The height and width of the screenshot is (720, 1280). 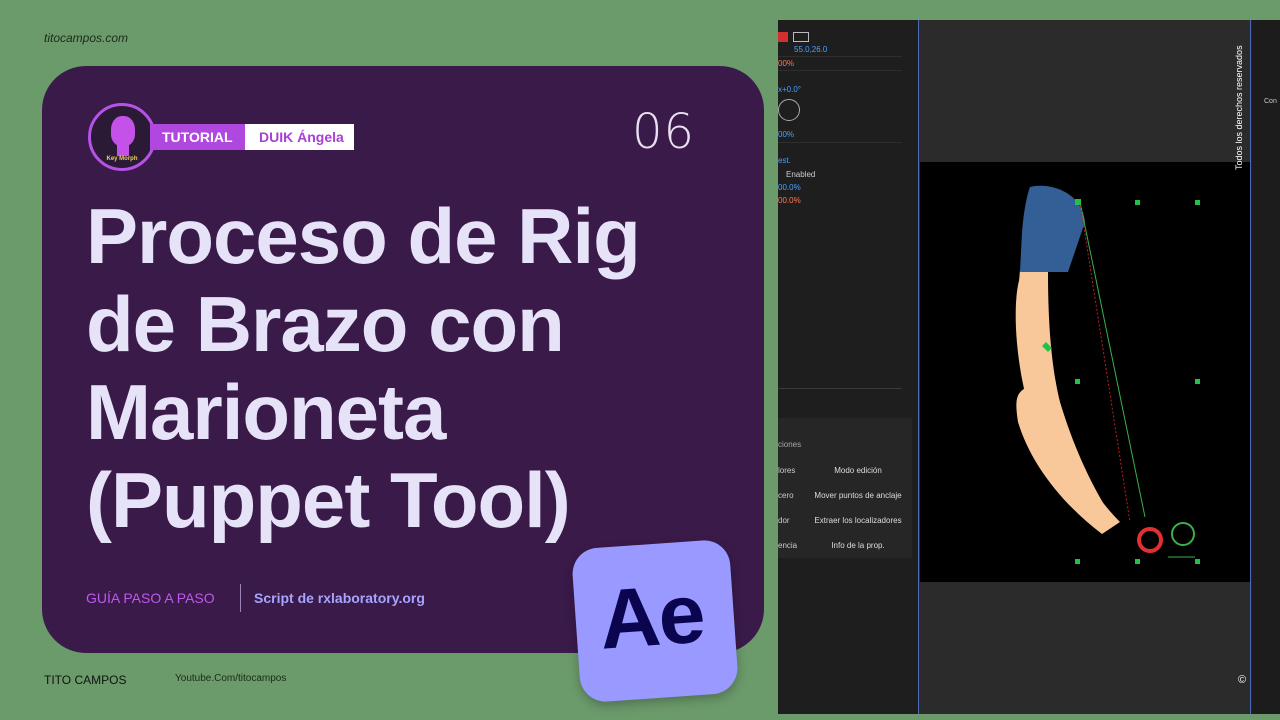 What do you see at coordinates (790, 444) in the screenshot?
I see `tools-header: ciones` at bounding box center [790, 444].